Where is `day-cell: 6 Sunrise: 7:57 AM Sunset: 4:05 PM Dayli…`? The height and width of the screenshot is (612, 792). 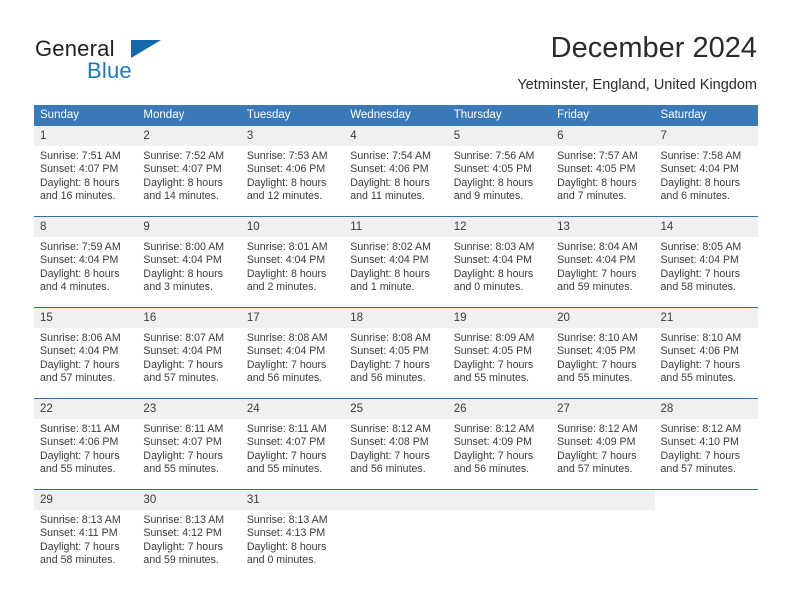
day-cell: 6 Sunrise: 7:57 AM Sunset: 4:05 PM Dayli… is located at coordinates (603, 171).